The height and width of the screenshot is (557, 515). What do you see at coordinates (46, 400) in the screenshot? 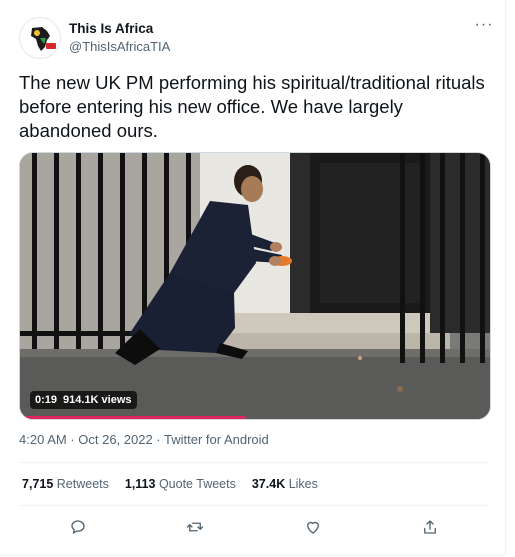
I see `video-duration: 0:19` at bounding box center [46, 400].